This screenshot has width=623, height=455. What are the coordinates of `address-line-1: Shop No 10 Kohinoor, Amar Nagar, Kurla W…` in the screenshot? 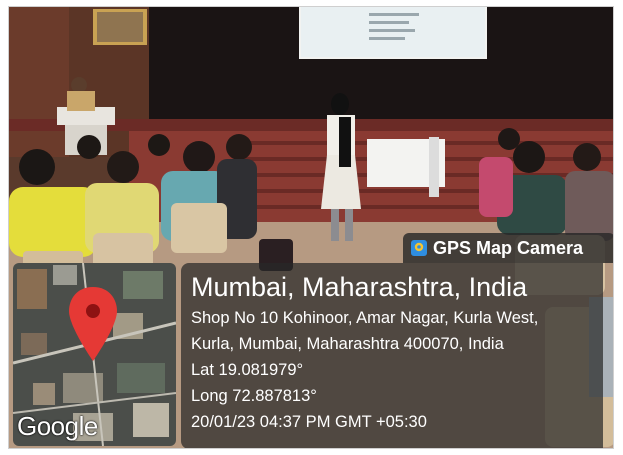 It's located at (365, 318).